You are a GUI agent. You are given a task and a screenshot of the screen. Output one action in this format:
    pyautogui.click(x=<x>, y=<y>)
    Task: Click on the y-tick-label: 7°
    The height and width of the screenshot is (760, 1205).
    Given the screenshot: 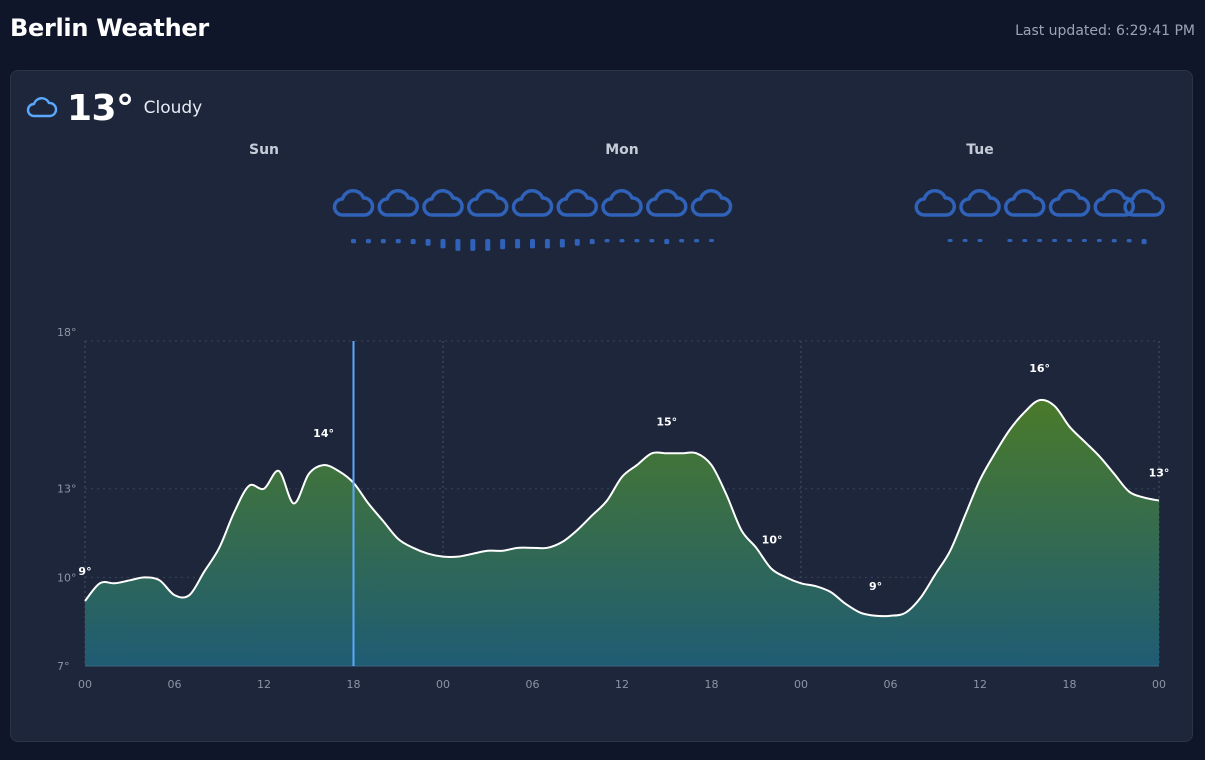 What is the action you would take?
    pyautogui.click(x=63, y=666)
    